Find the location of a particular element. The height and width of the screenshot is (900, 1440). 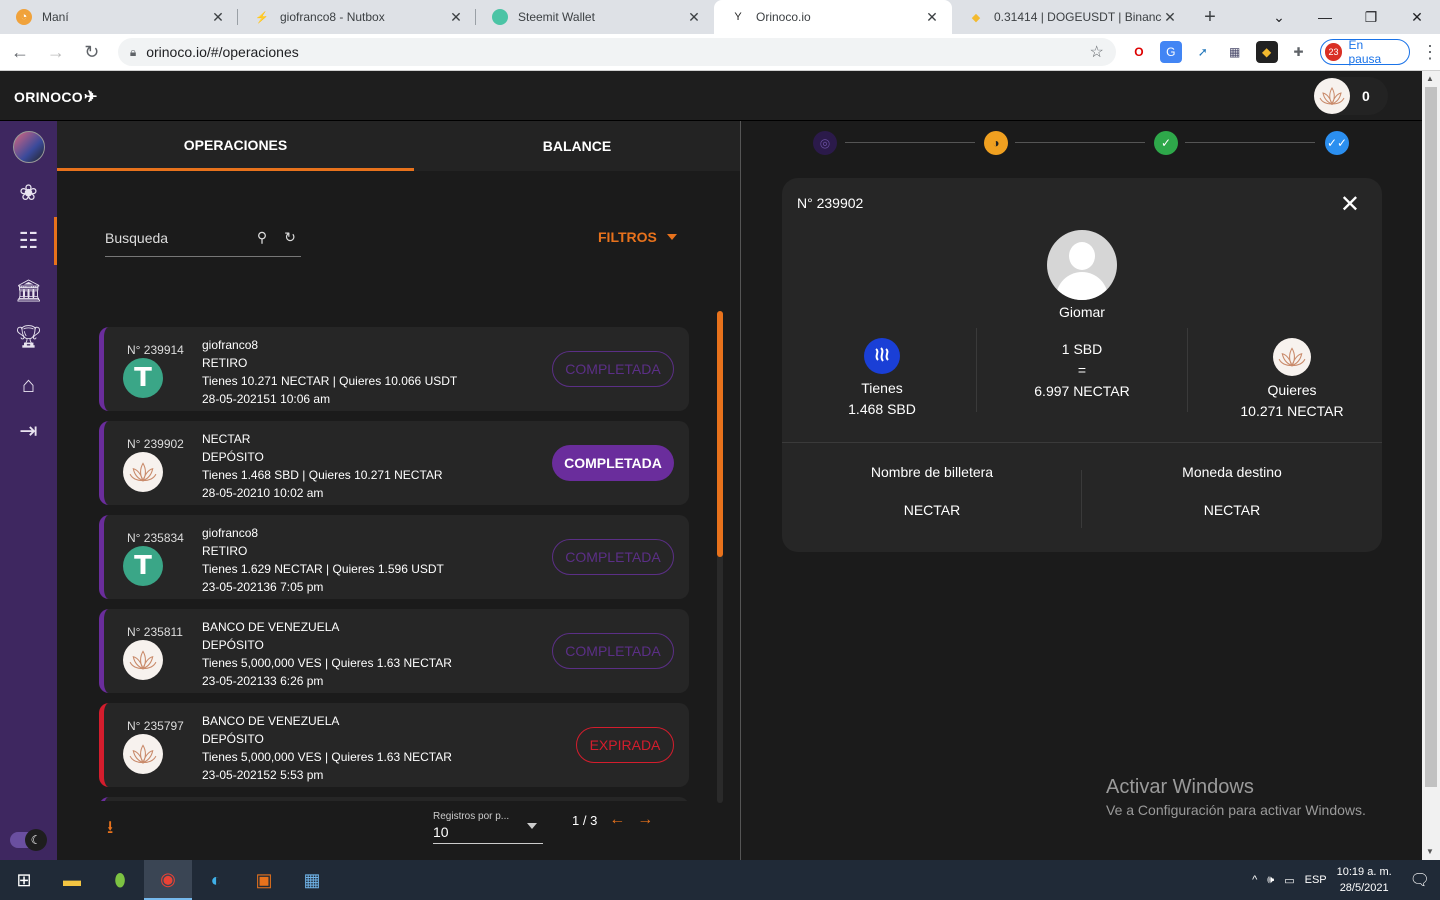

translate-extension-icon: G is located at coordinates (1170, 52).